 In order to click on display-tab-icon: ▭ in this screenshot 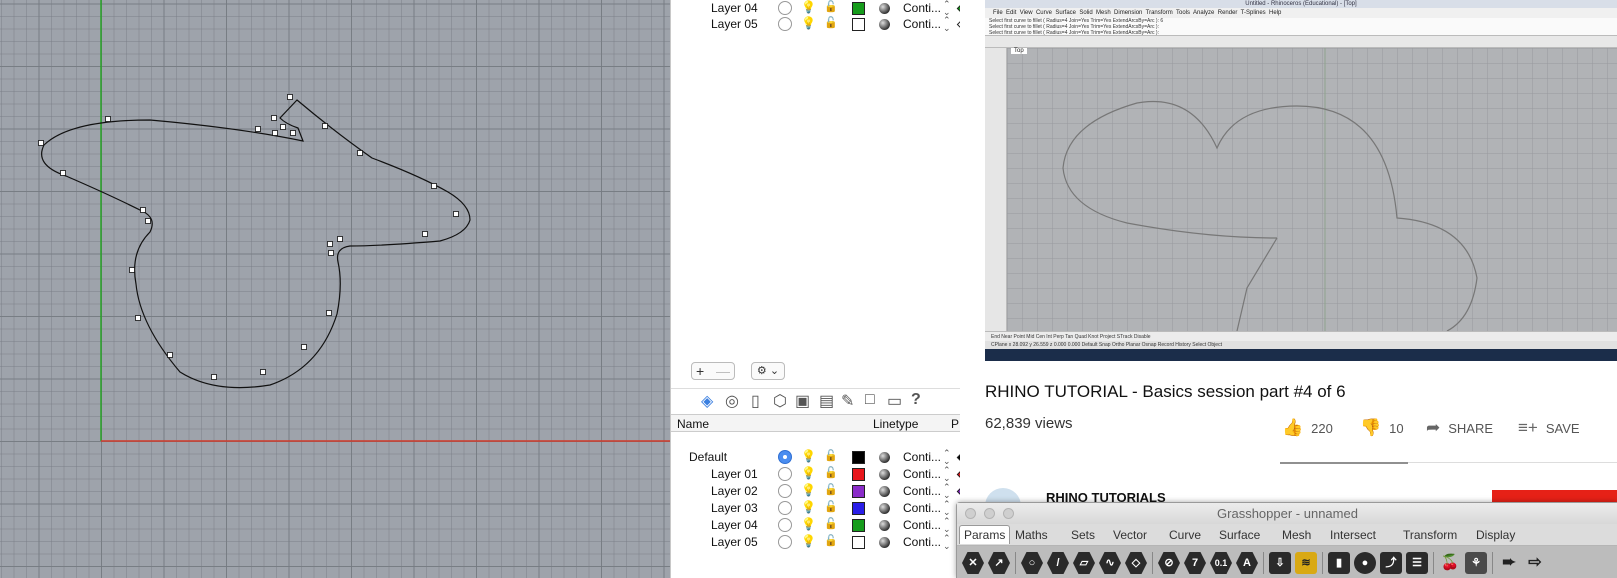, I will do `click(894, 401)`.